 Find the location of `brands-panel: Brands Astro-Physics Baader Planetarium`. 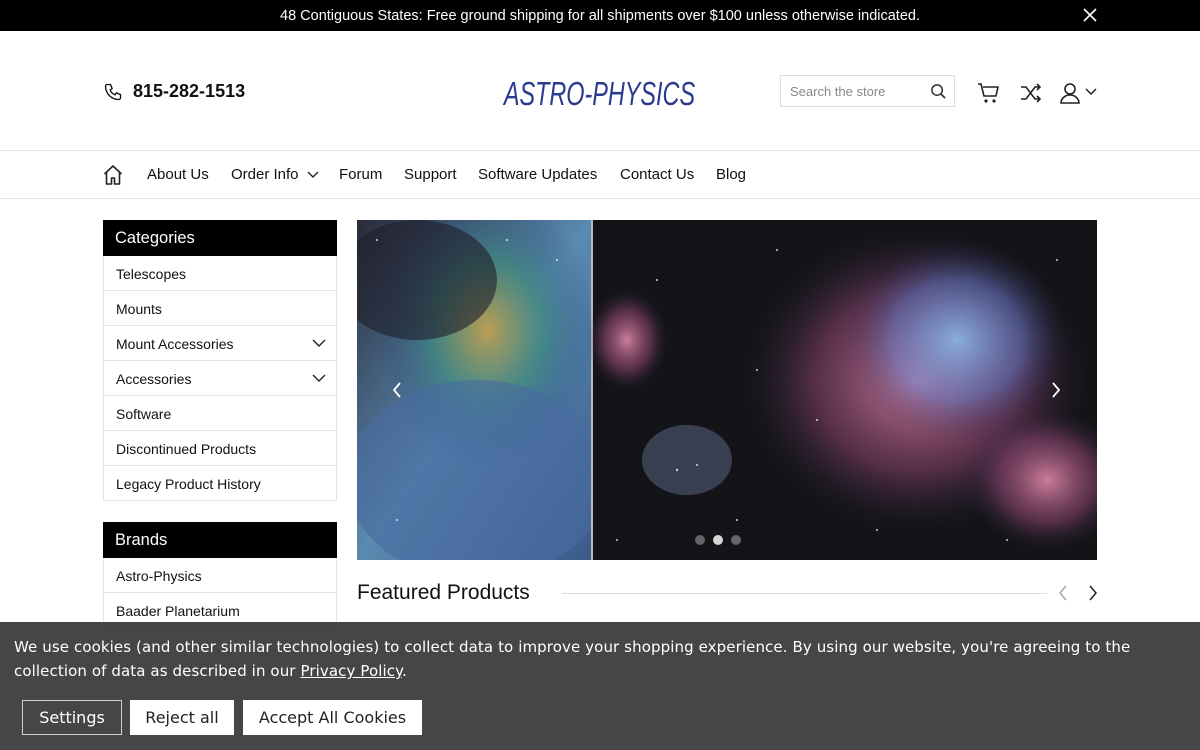

brands-panel: Brands Astro-Physics Baader Planetarium is located at coordinates (220, 575).